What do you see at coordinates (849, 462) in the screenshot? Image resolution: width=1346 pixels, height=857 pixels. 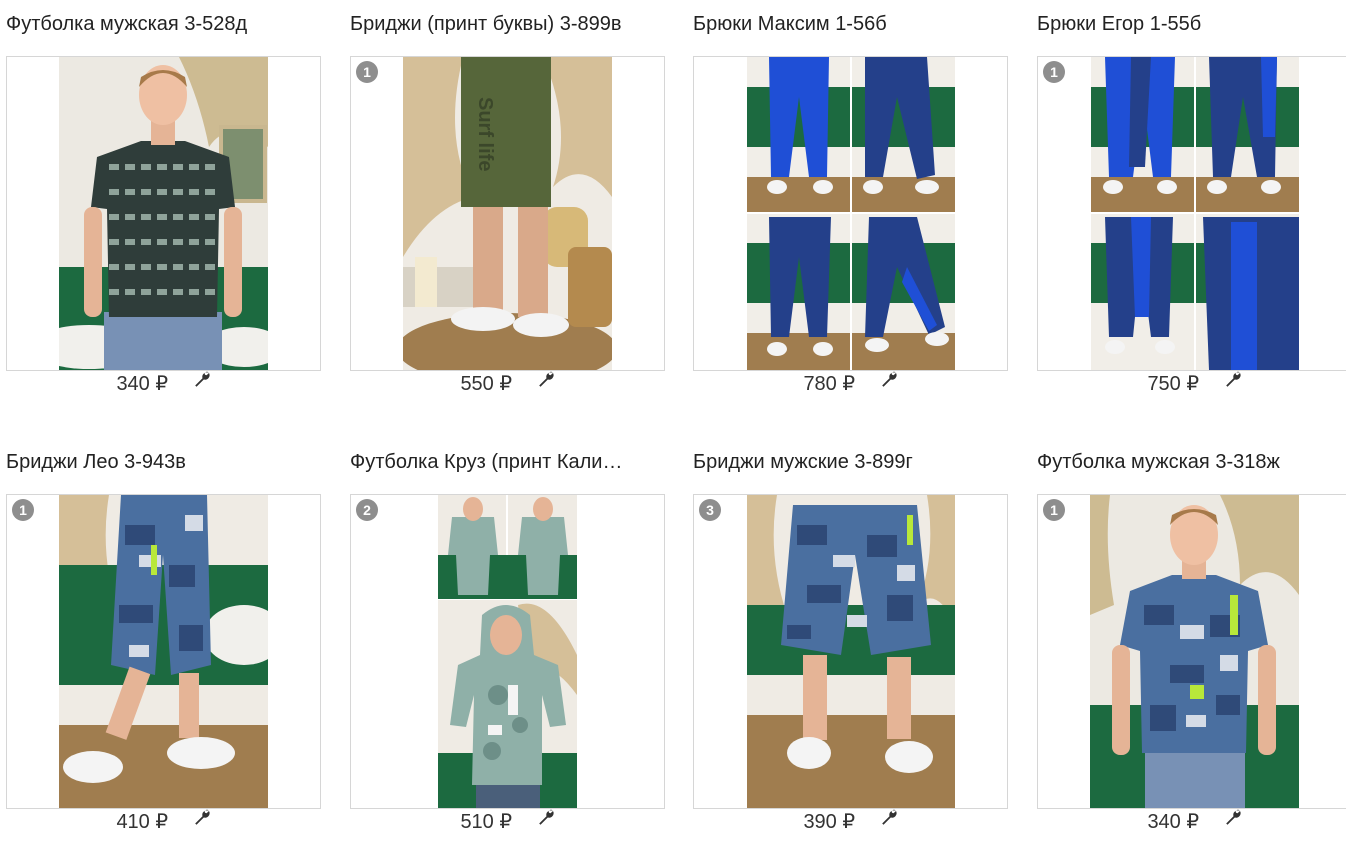 I see `product-title: Бриджи мужские 3-899г` at bounding box center [849, 462].